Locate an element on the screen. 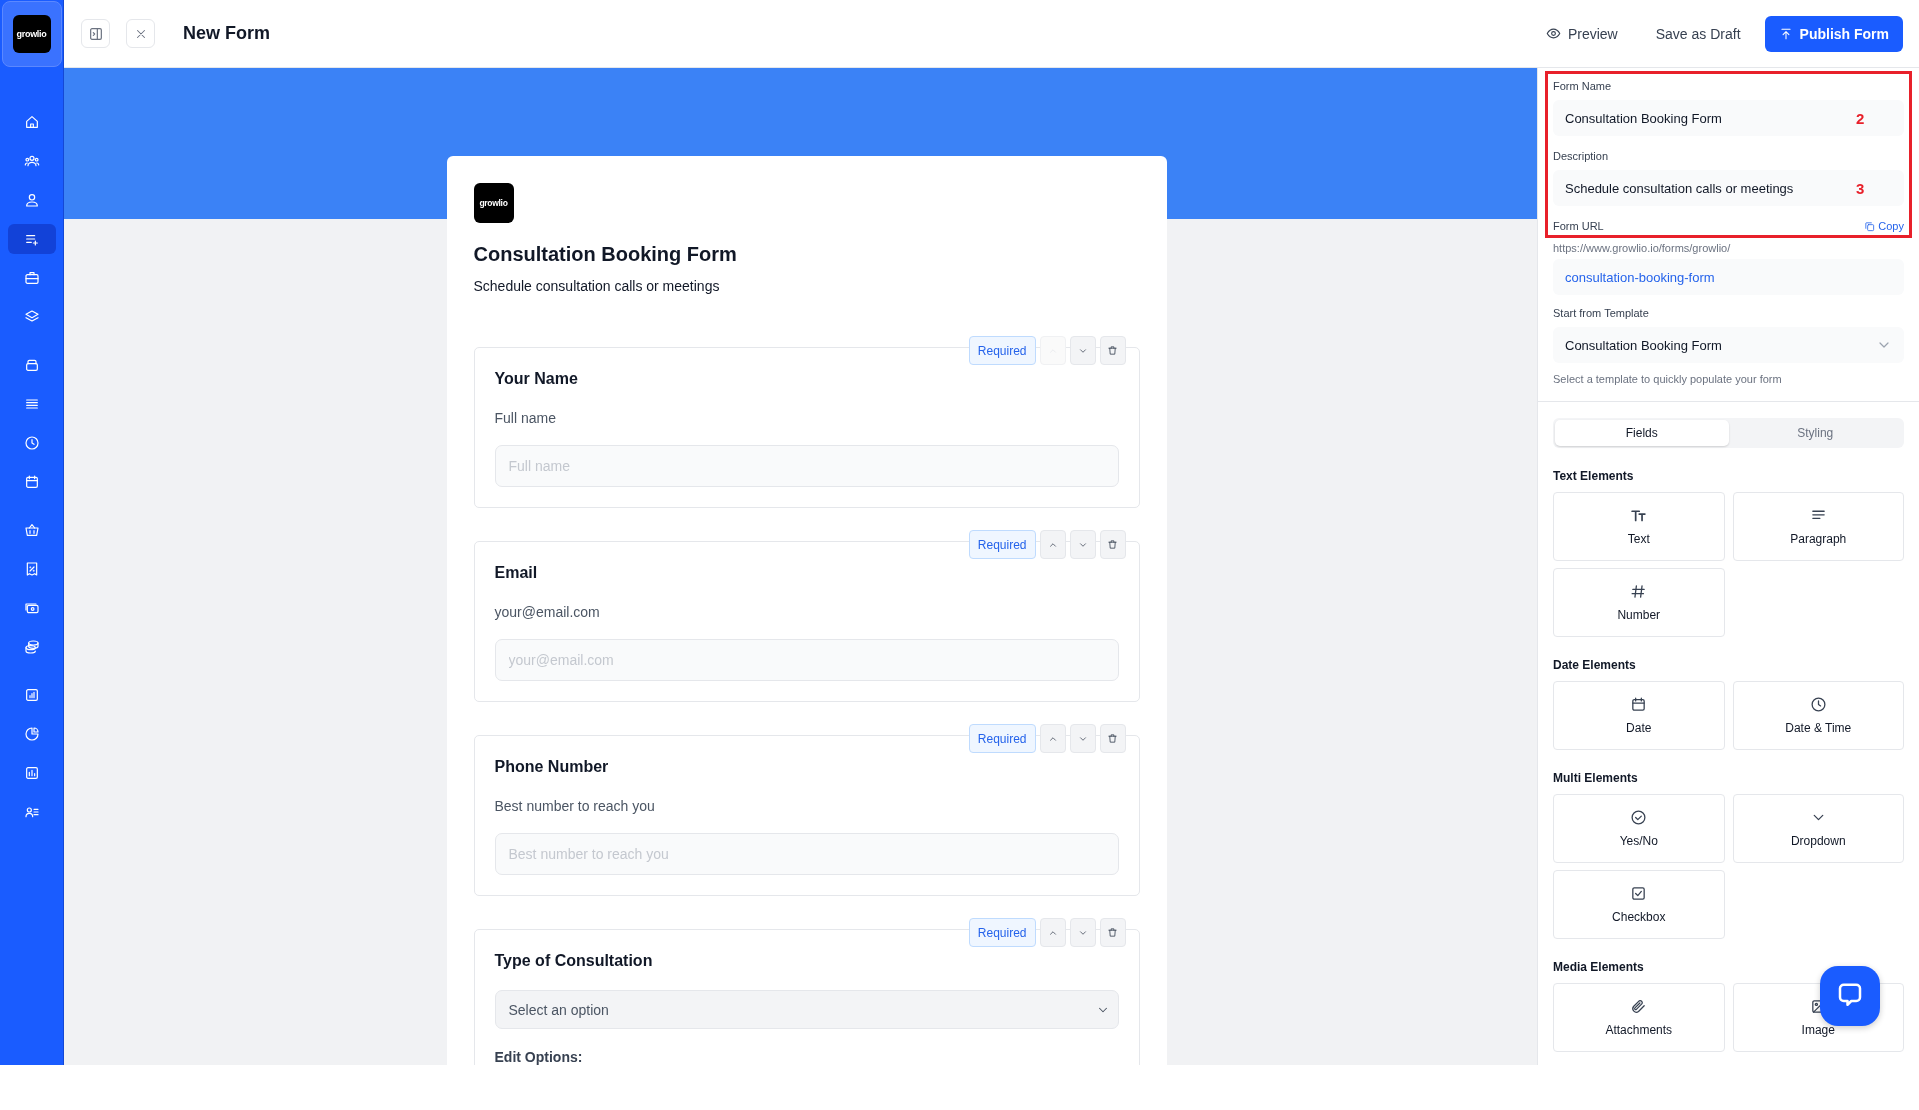 This screenshot has width=1919, height=1110. element-tile: Attachments is located at coordinates (1639, 1017).